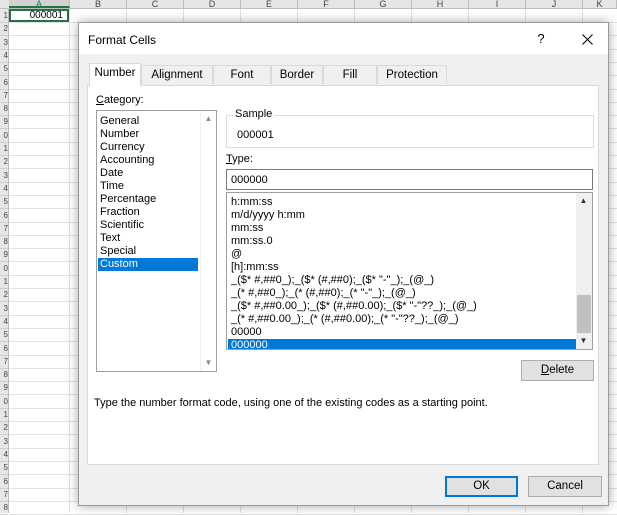 The height and width of the screenshot is (515, 617). I want to click on close-icon, so click(587, 39).